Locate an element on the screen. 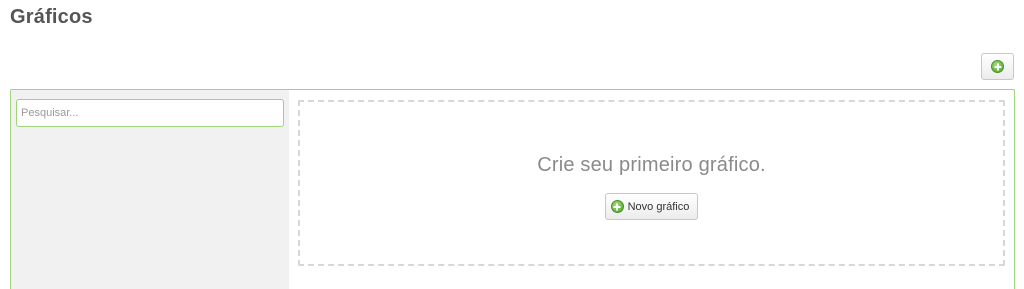  add-chart-button is located at coordinates (997, 66).